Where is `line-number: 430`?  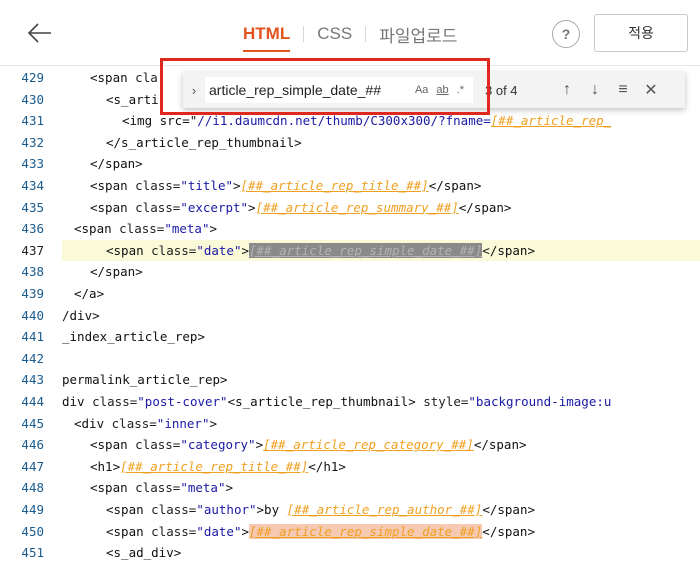 line-number: 430 is located at coordinates (32, 99).